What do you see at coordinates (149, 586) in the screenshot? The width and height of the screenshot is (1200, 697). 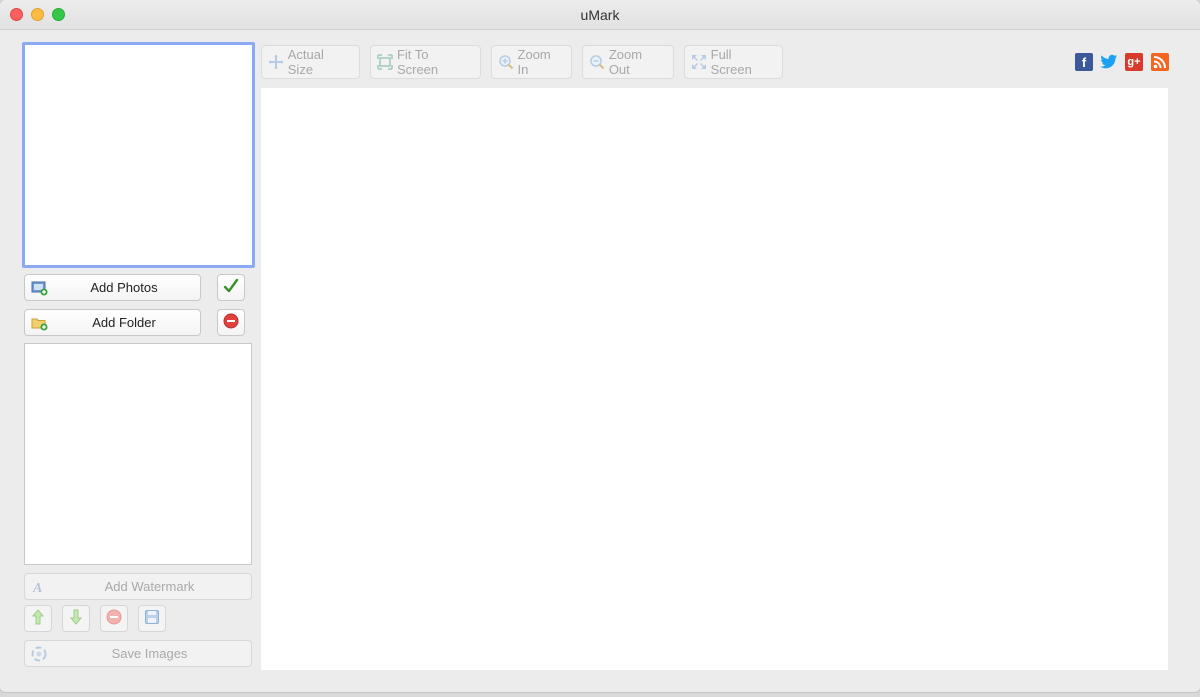 I see `add-watermark-label: Add Watermark` at bounding box center [149, 586].